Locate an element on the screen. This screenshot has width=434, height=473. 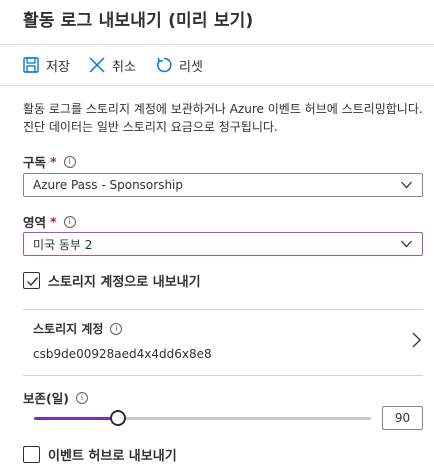
subscription-value: Azure Pass - Sponsorship is located at coordinates (108, 185).